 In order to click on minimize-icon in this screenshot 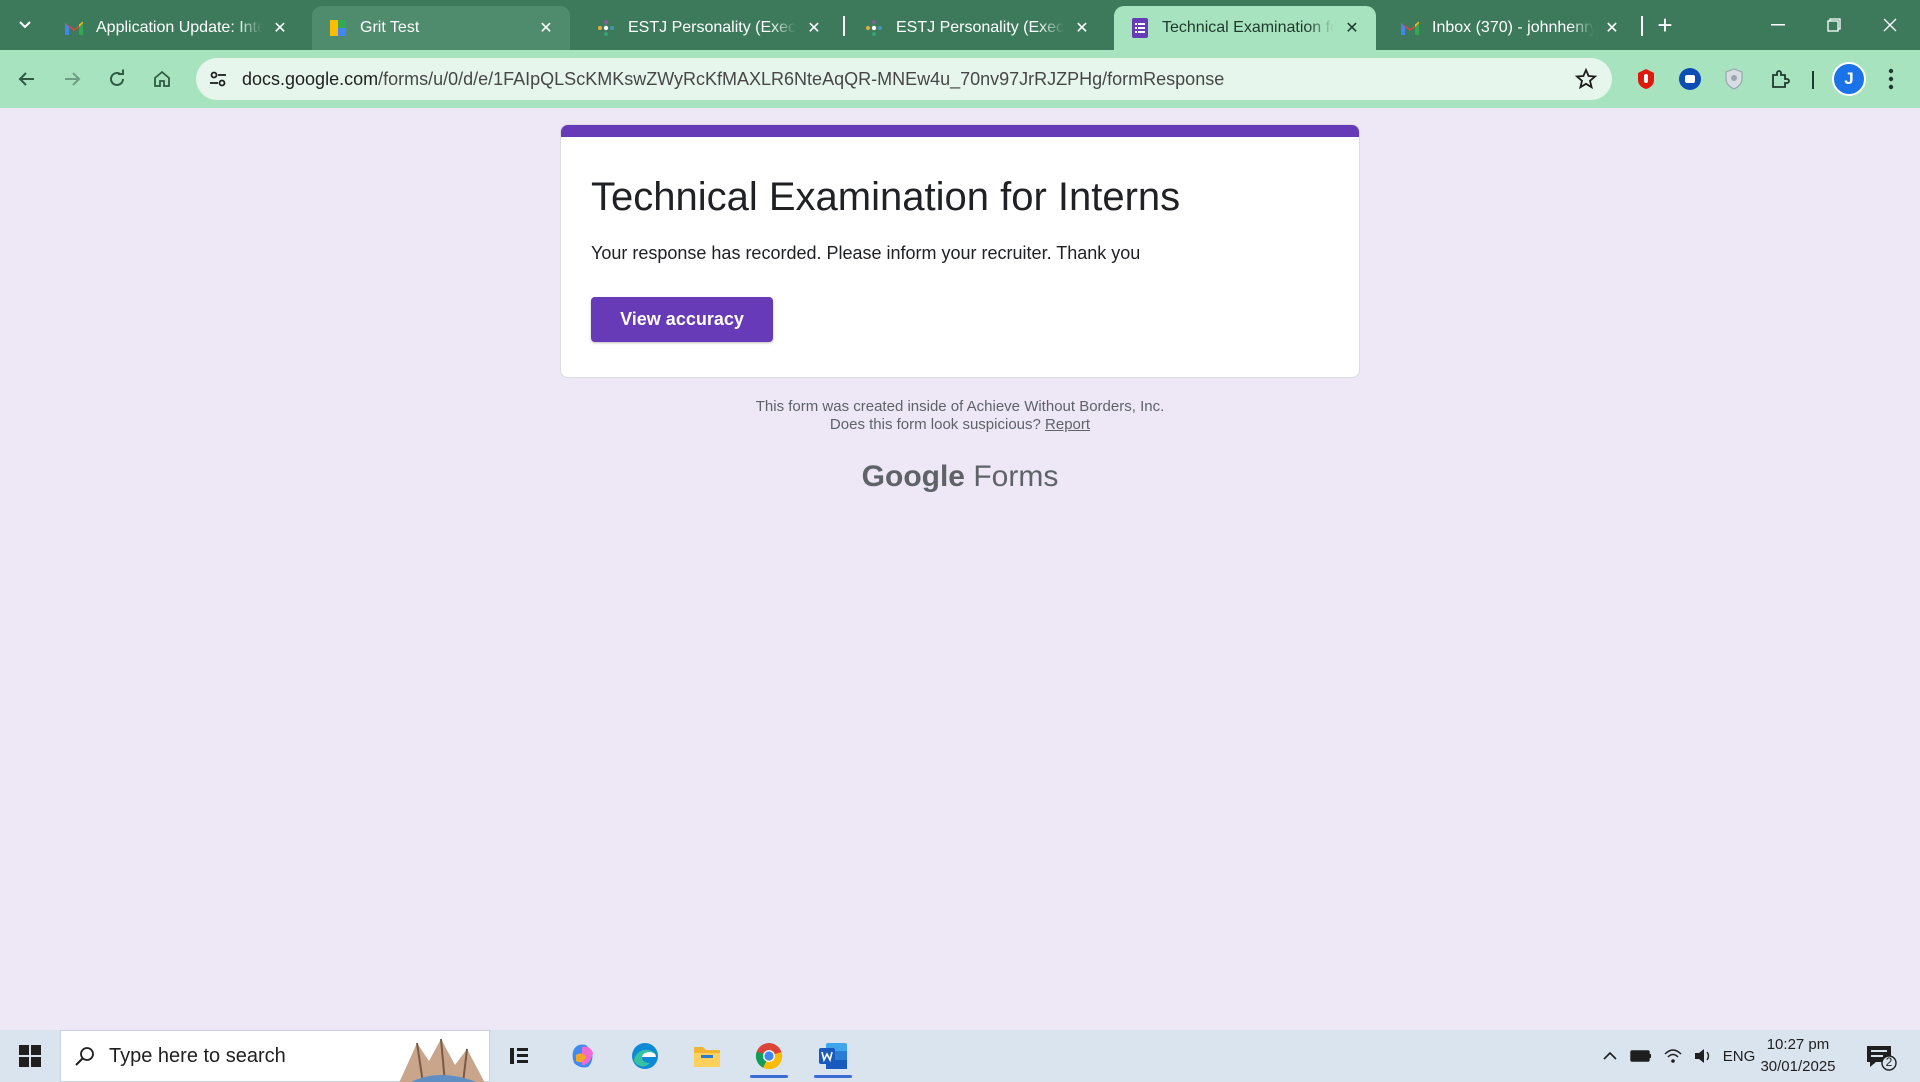, I will do `click(1778, 25)`.